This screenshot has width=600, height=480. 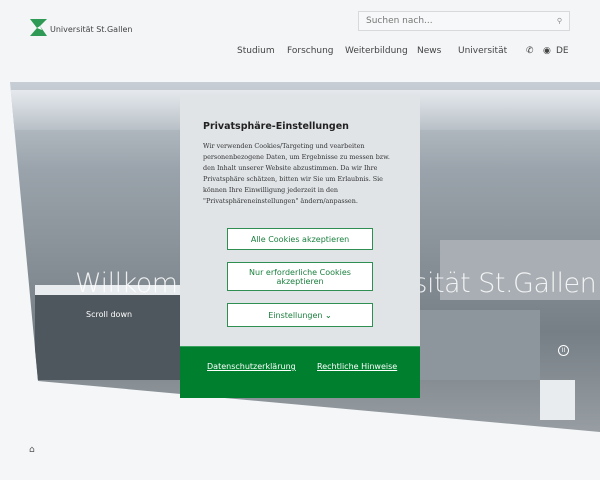 What do you see at coordinates (256, 51) in the screenshot?
I see `nav-studium: Studium` at bounding box center [256, 51].